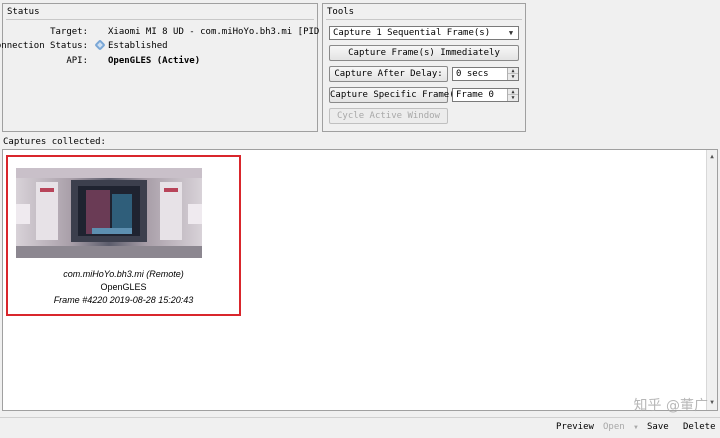  What do you see at coordinates (575, 427) in the screenshot?
I see `preview-button: Preview` at bounding box center [575, 427].